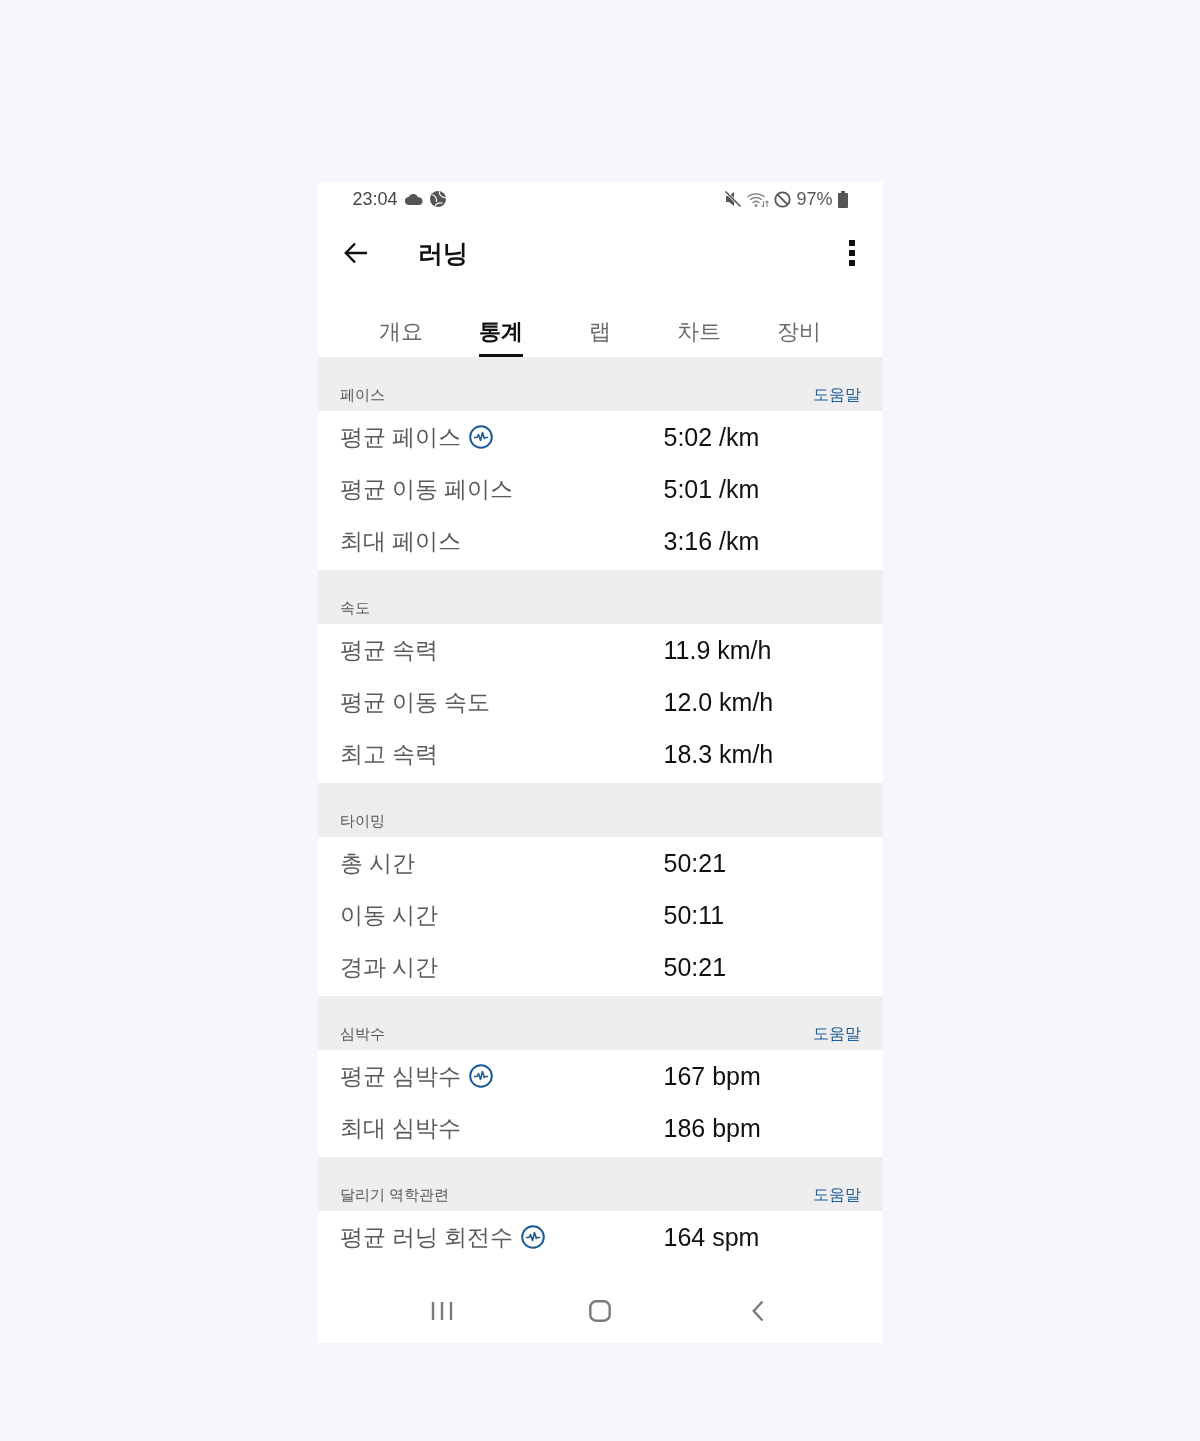  What do you see at coordinates (400, 1128) in the screenshot?
I see `stat-label: 최대 심박수` at bounding box center [400, 1128].